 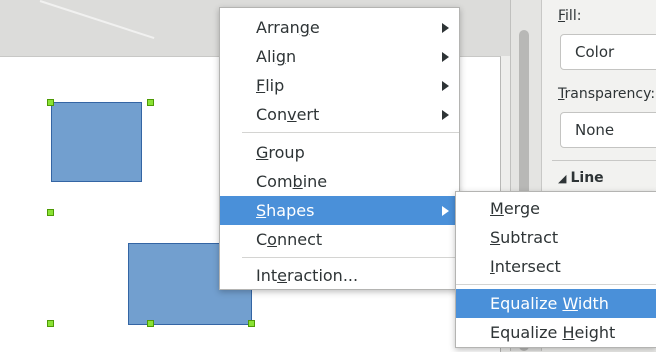 I want to click on menu-item-flip: Flip, so click(x=339, y=85).